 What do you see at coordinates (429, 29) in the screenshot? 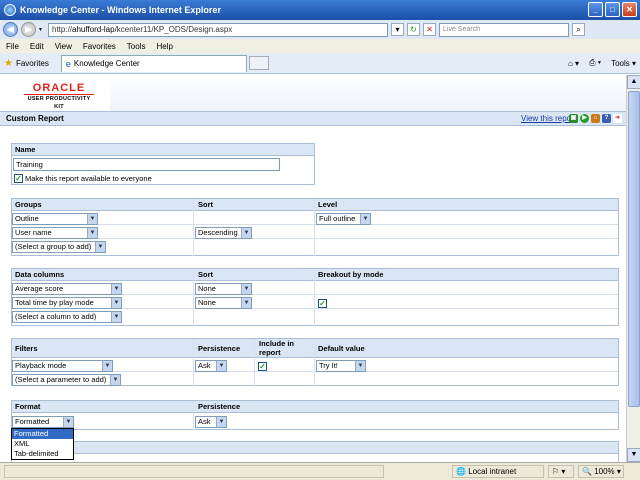
I see `stop-icon: ✕` at bounding box center [429, 29].